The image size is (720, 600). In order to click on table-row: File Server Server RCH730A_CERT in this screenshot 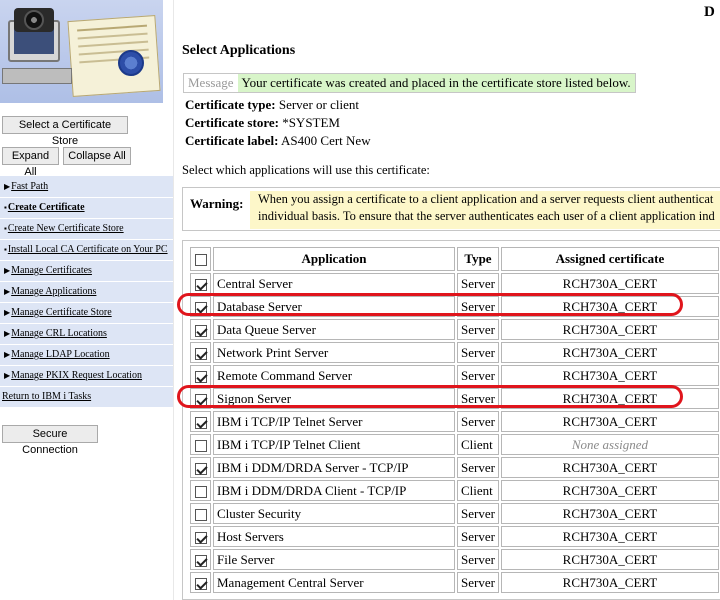, I will do `click(454, 559)`.